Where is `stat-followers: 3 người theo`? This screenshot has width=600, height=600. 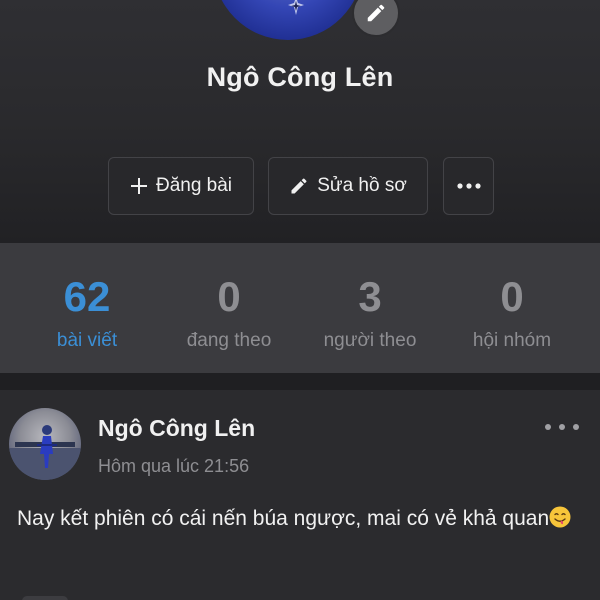
stat-followers: 3 người theo is located at coordinates (370, 308).